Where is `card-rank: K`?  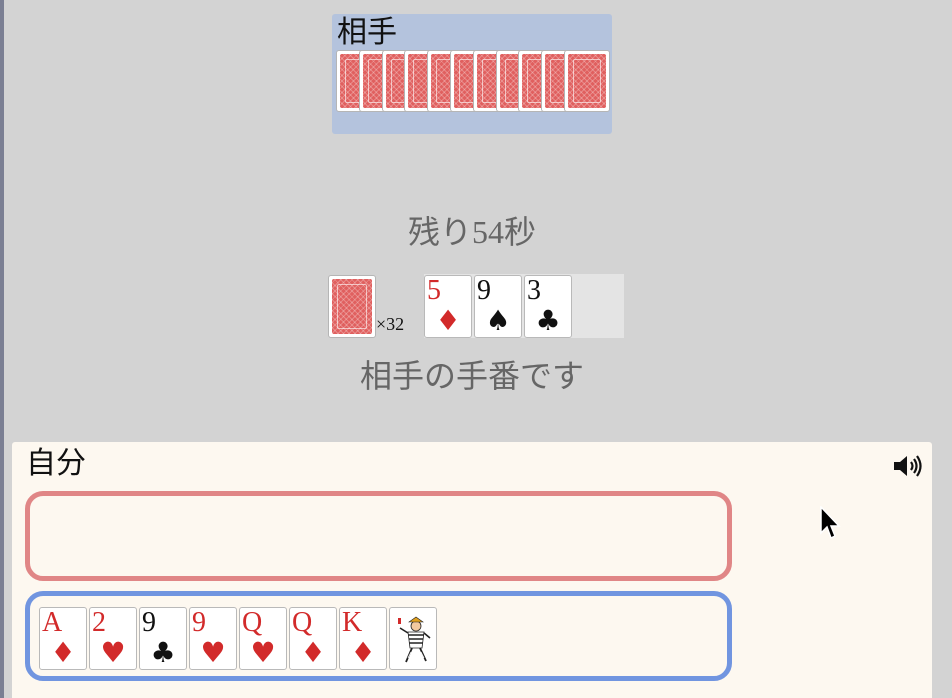 card-rank: K is located at coordinates (352, 622).